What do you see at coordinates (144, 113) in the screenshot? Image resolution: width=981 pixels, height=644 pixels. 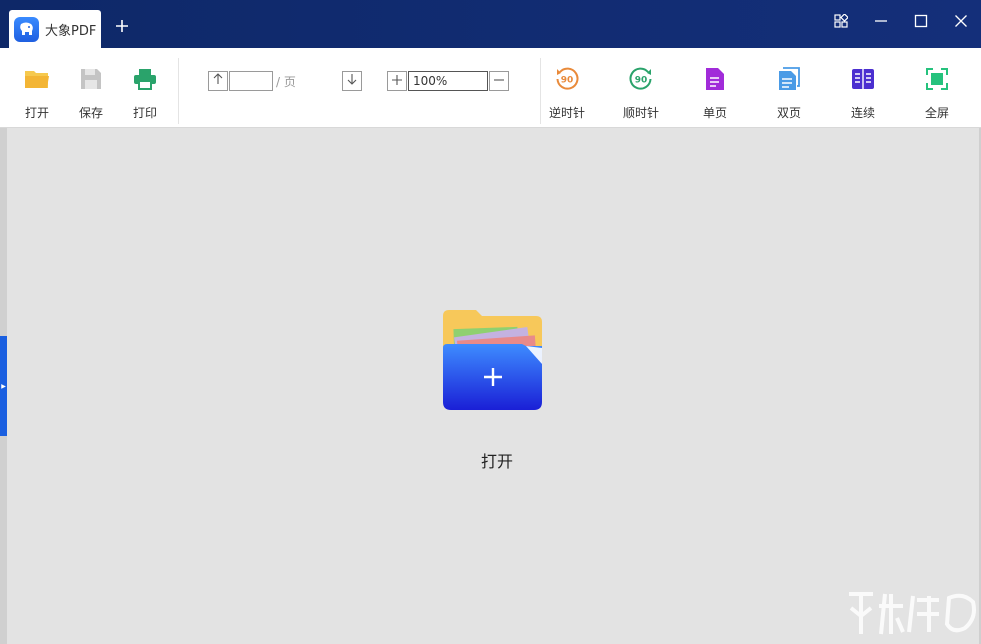 I see `print-label: 打印` at bounding box center [144, 113].